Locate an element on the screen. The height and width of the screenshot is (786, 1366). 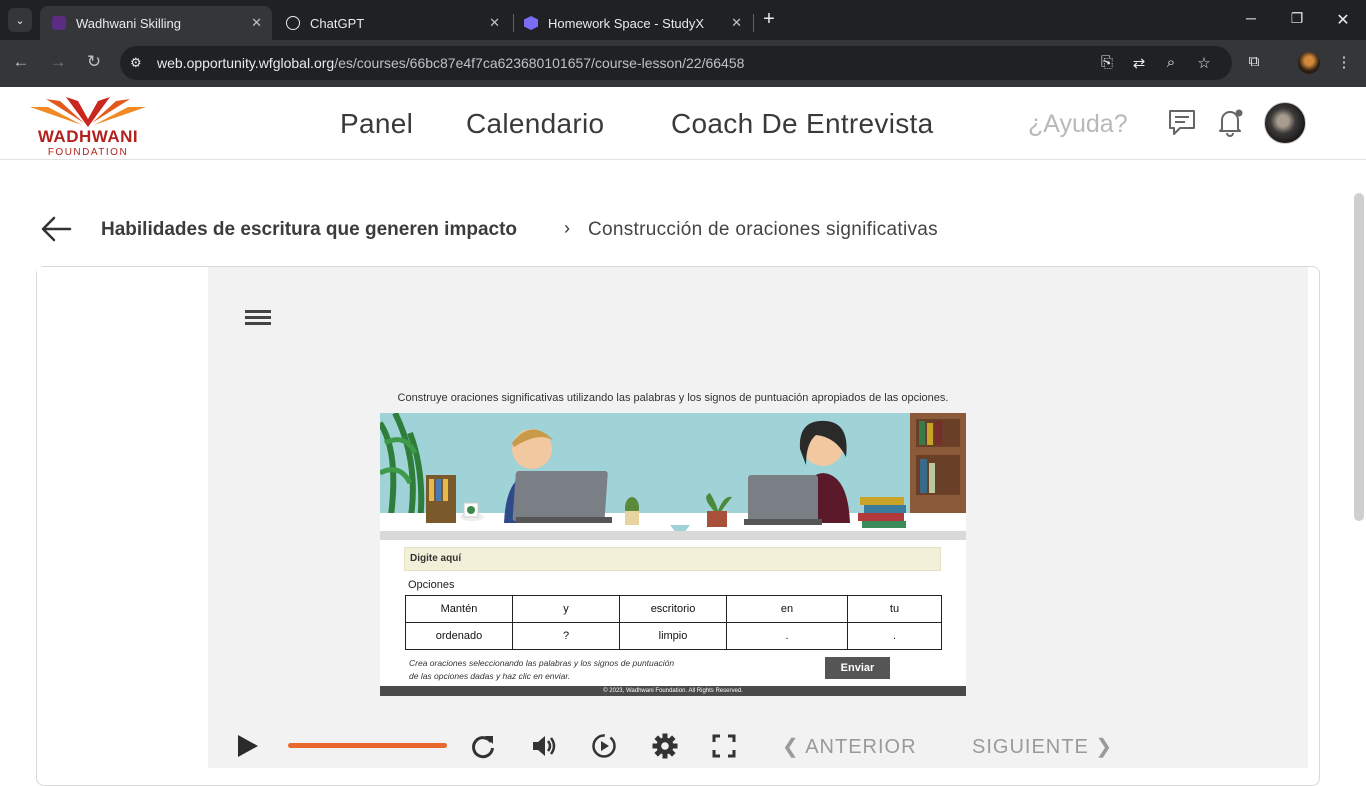
chat-icon is located at coordinates (1182, 122).